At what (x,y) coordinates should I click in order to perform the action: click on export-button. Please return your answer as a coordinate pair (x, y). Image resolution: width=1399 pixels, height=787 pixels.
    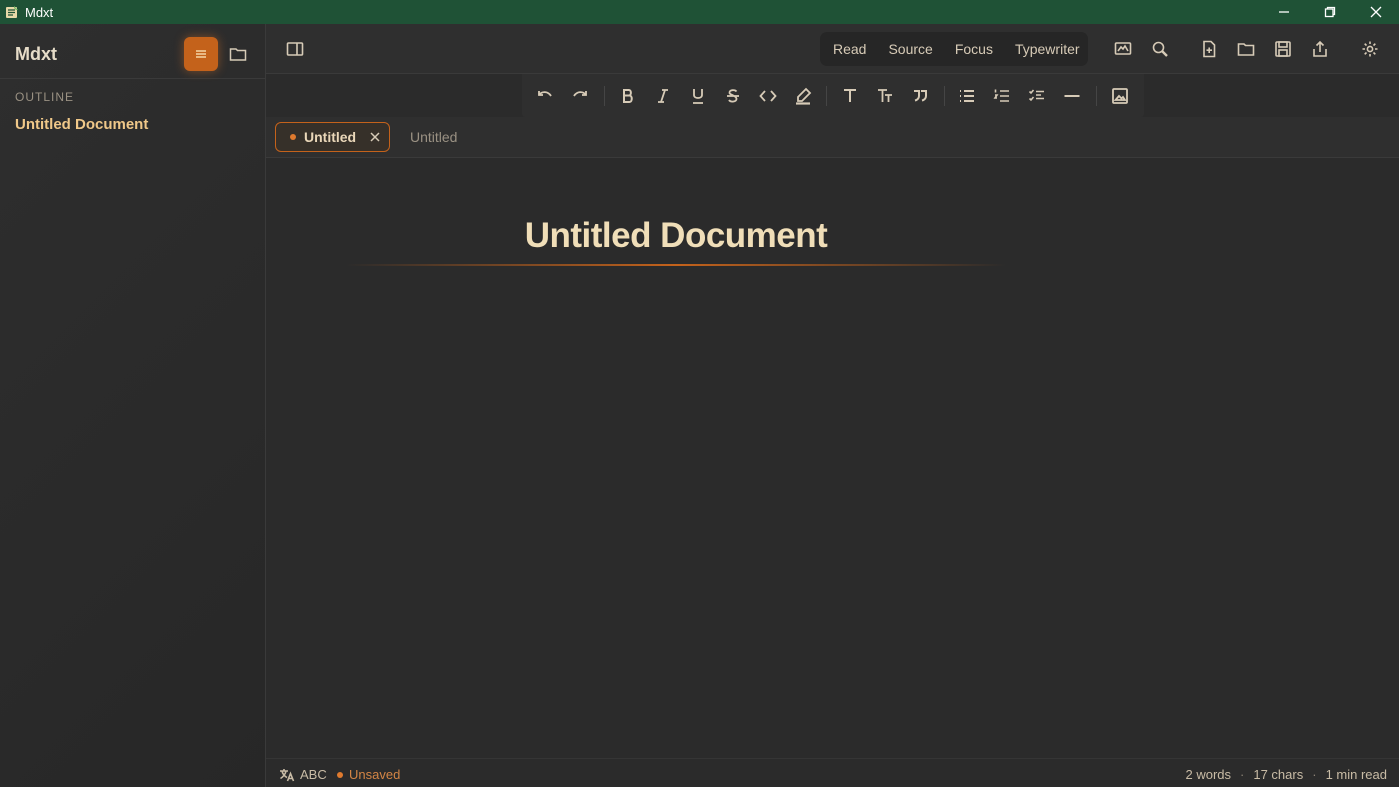
    Looking at the image, I should click on (1320, 49).